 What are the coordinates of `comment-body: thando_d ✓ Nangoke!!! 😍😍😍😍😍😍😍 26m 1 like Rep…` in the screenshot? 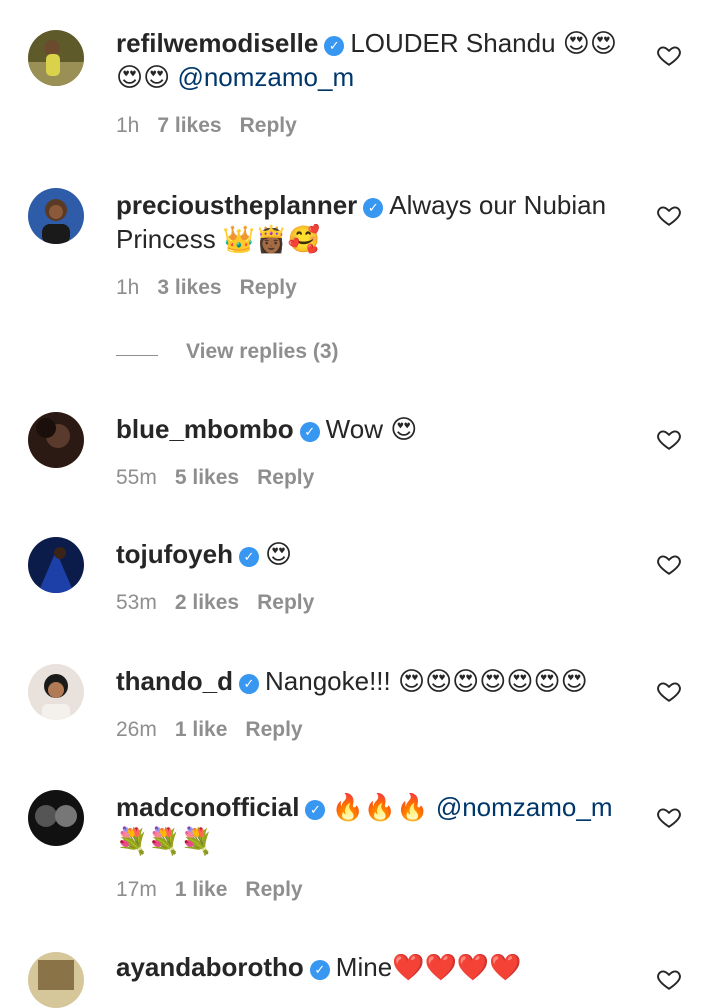 It's located at (371, 703).